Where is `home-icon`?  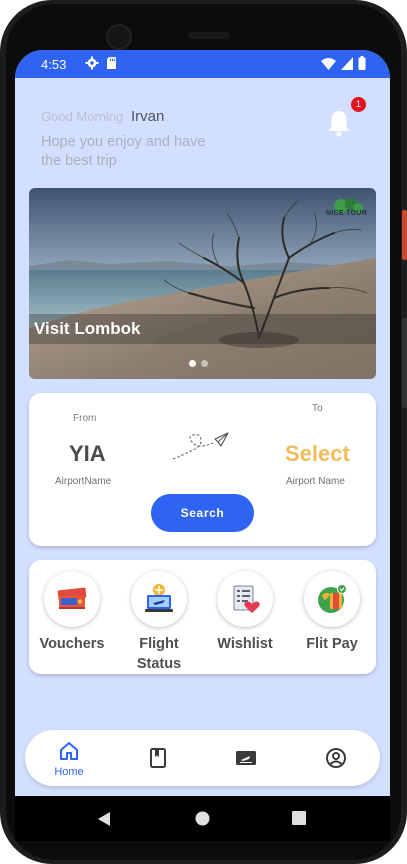 home-icon is located at coordinates (69, 751).